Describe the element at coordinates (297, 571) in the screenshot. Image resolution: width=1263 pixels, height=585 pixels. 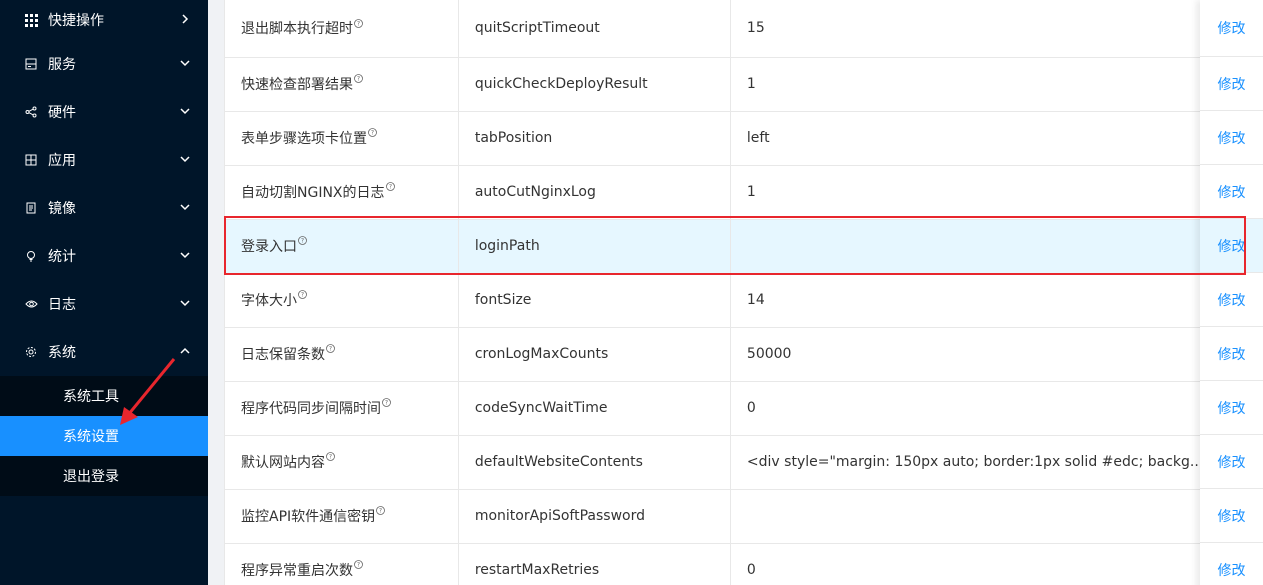
I see `setting-name: 程序异常重启次数` at that location.